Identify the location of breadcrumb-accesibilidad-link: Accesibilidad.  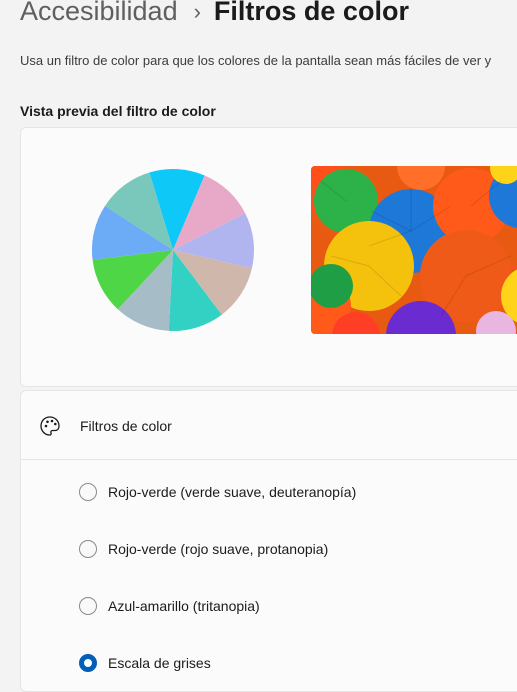
(99, 13).